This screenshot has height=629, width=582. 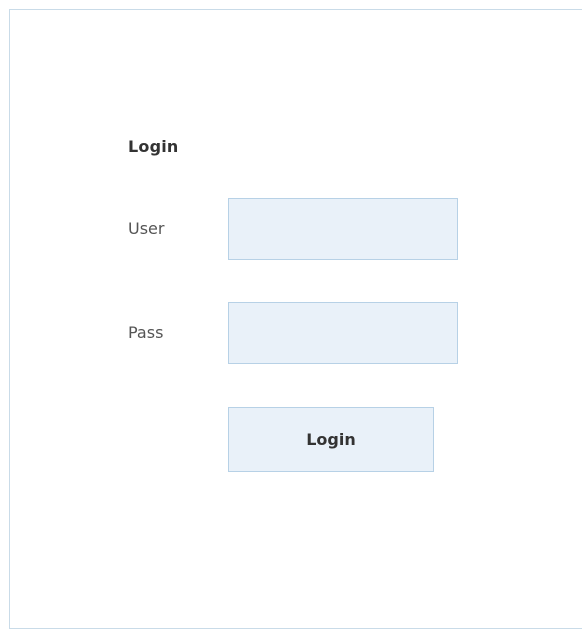 What do you see at coordinates (146, 332) in the screenshot?
I see `pass-label: Pass` at bounding box center [146, 332].